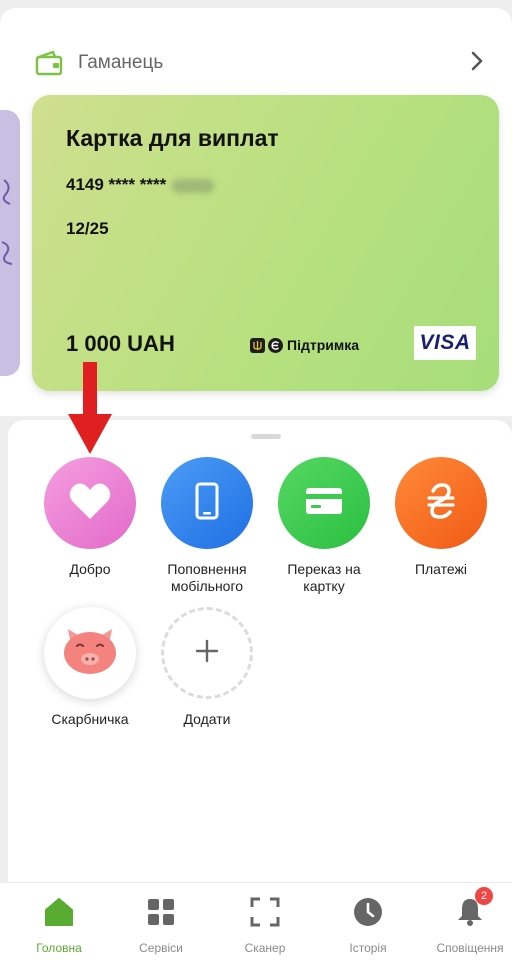 The image size is (512, 971). Describe the element at coordinates (161, 948) in the screenshot. I see `tab-label: Сервіси` at that location.